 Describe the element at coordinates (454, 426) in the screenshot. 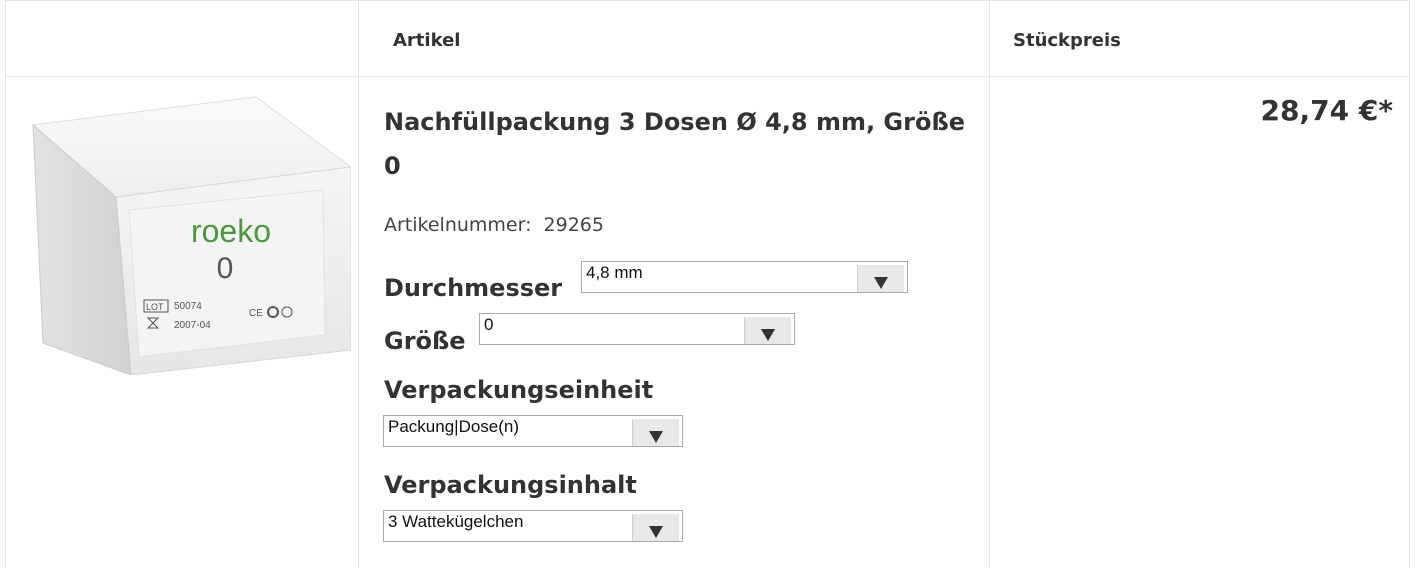

I see `packaging-unit-value: Packung|Dose(n)` at that location.